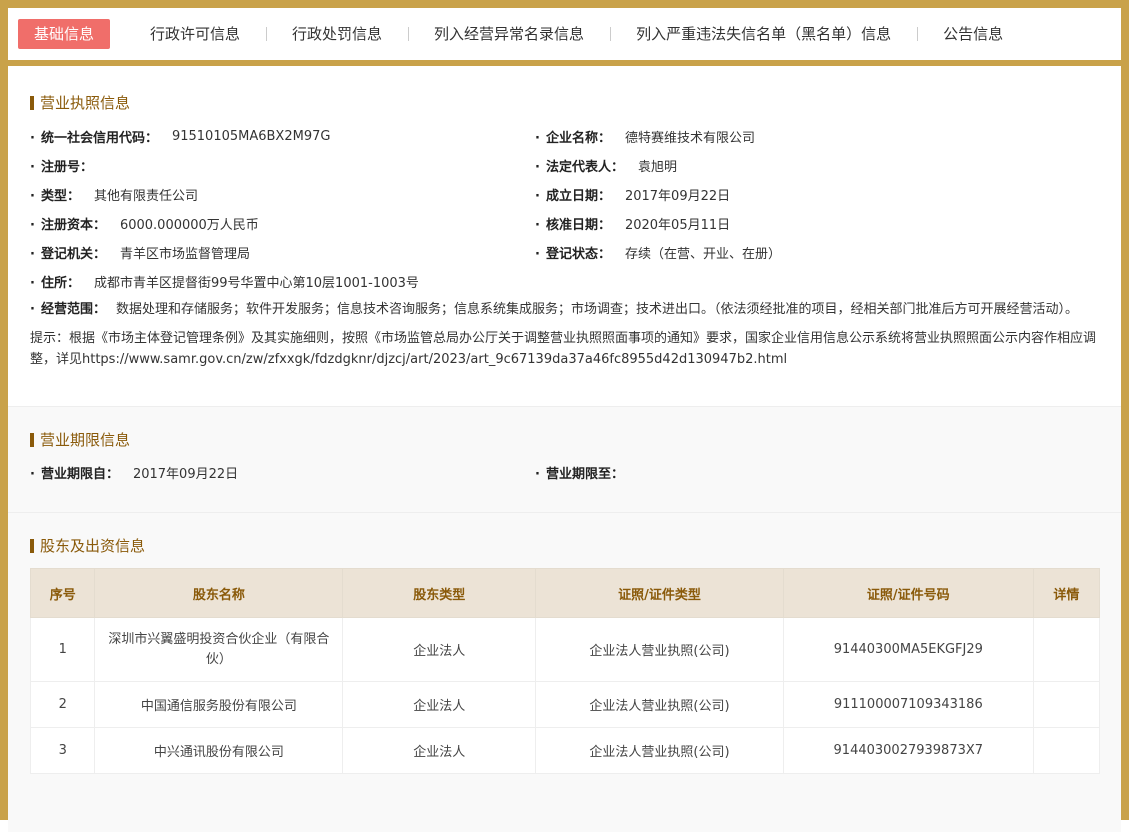 The width and height of the screenshot is (1129, 832). What do you see at coordinates (282, 165) in the screenshot?
I see `field-reg-number: 注册号：` at bounding box center [282, 165].